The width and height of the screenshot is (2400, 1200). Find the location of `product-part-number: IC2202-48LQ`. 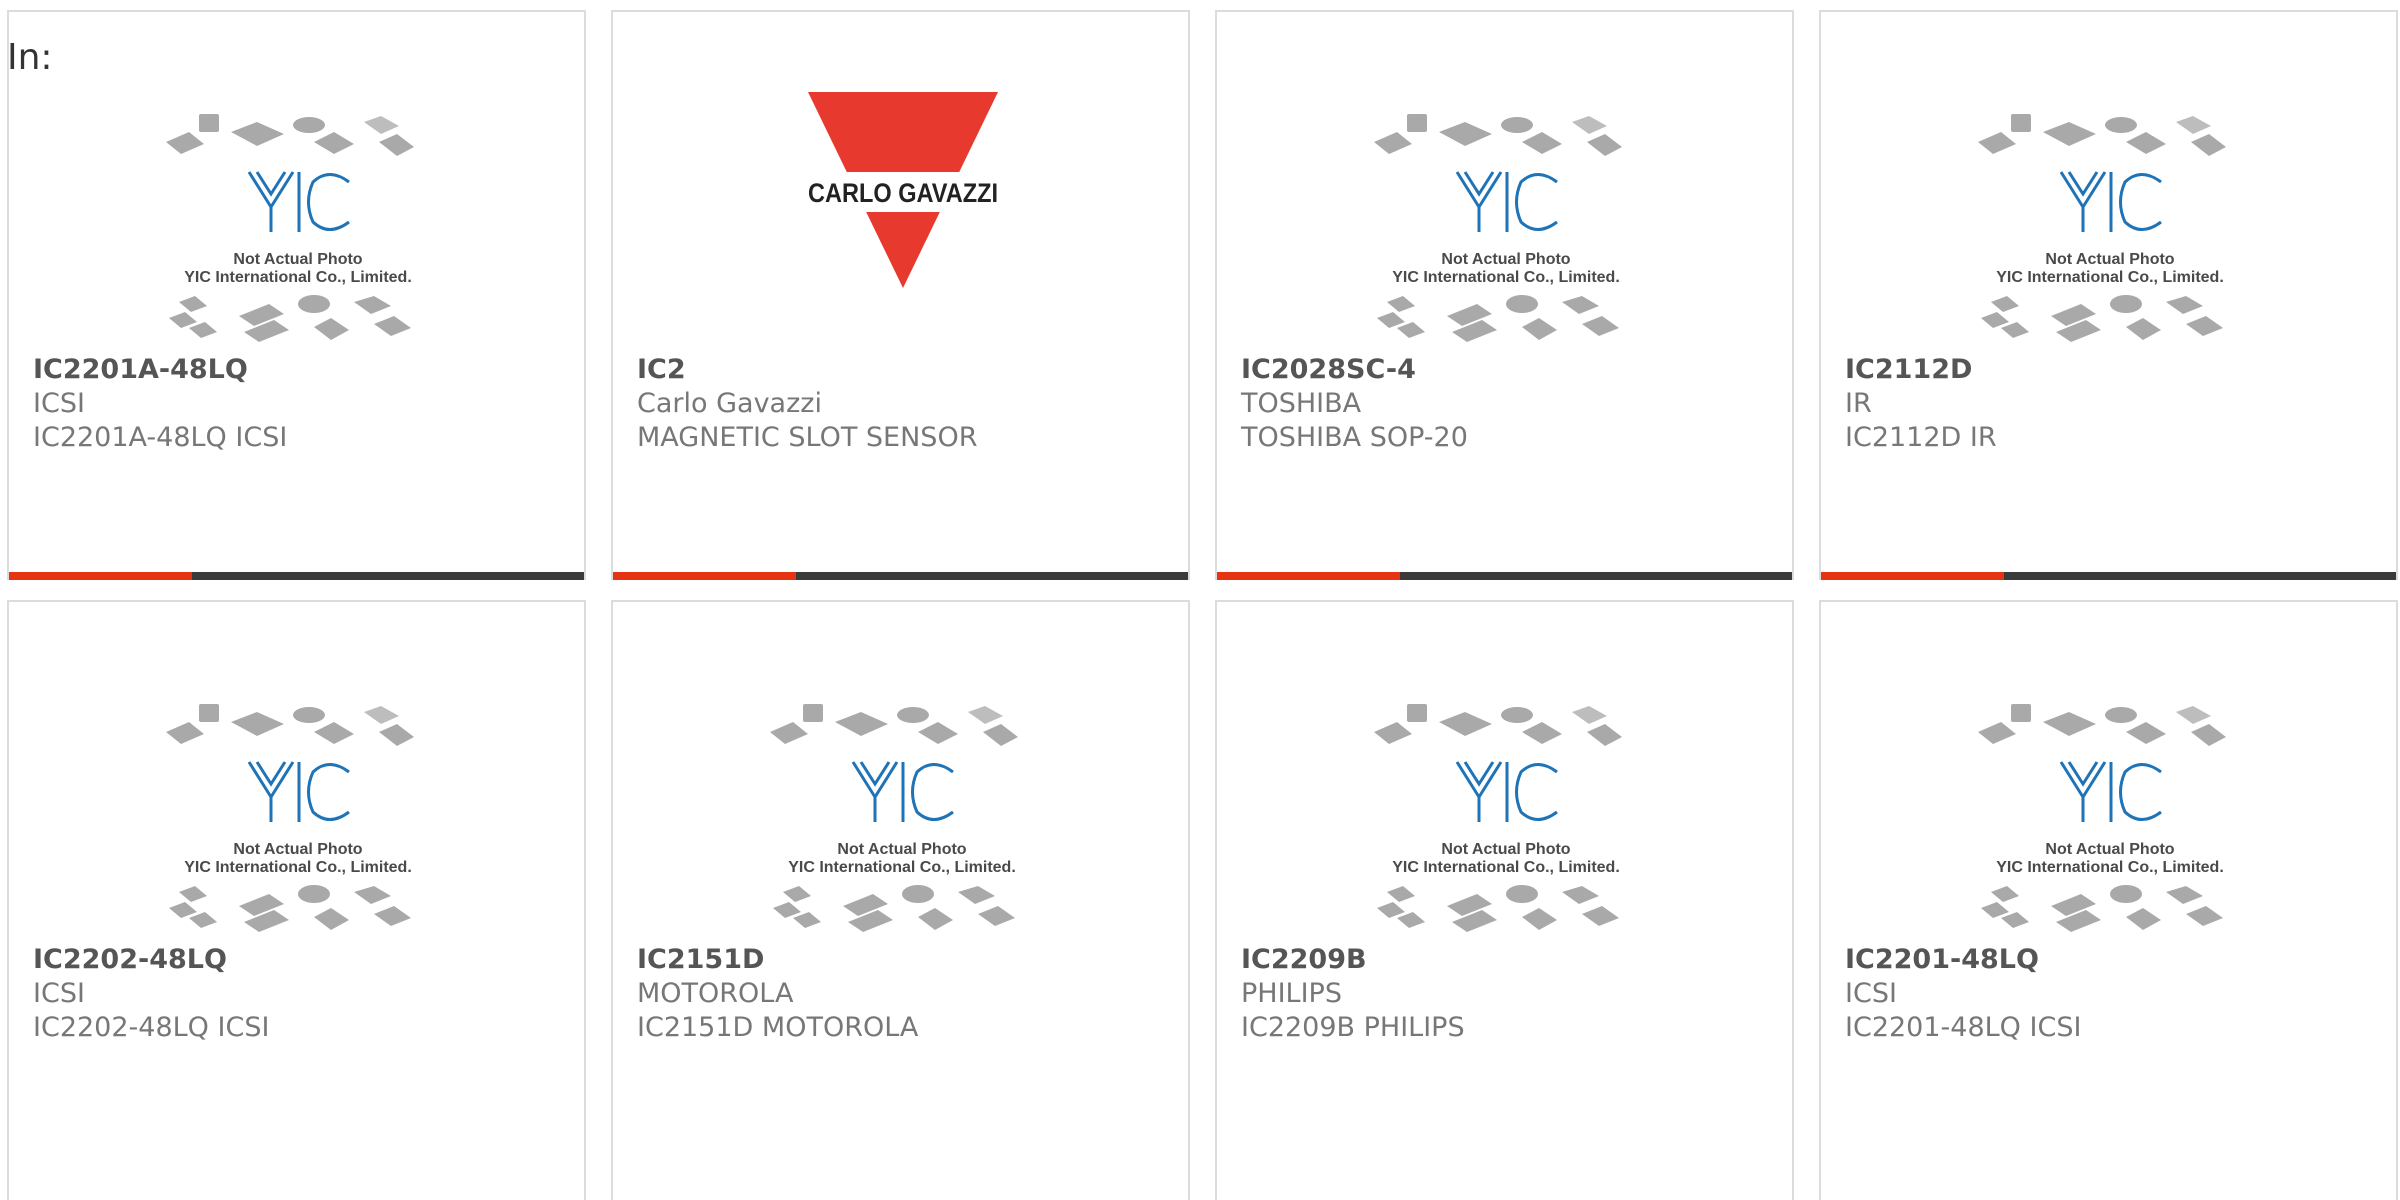

product-part-number: IC2202-48LQ is located at coordinates (130, 959).